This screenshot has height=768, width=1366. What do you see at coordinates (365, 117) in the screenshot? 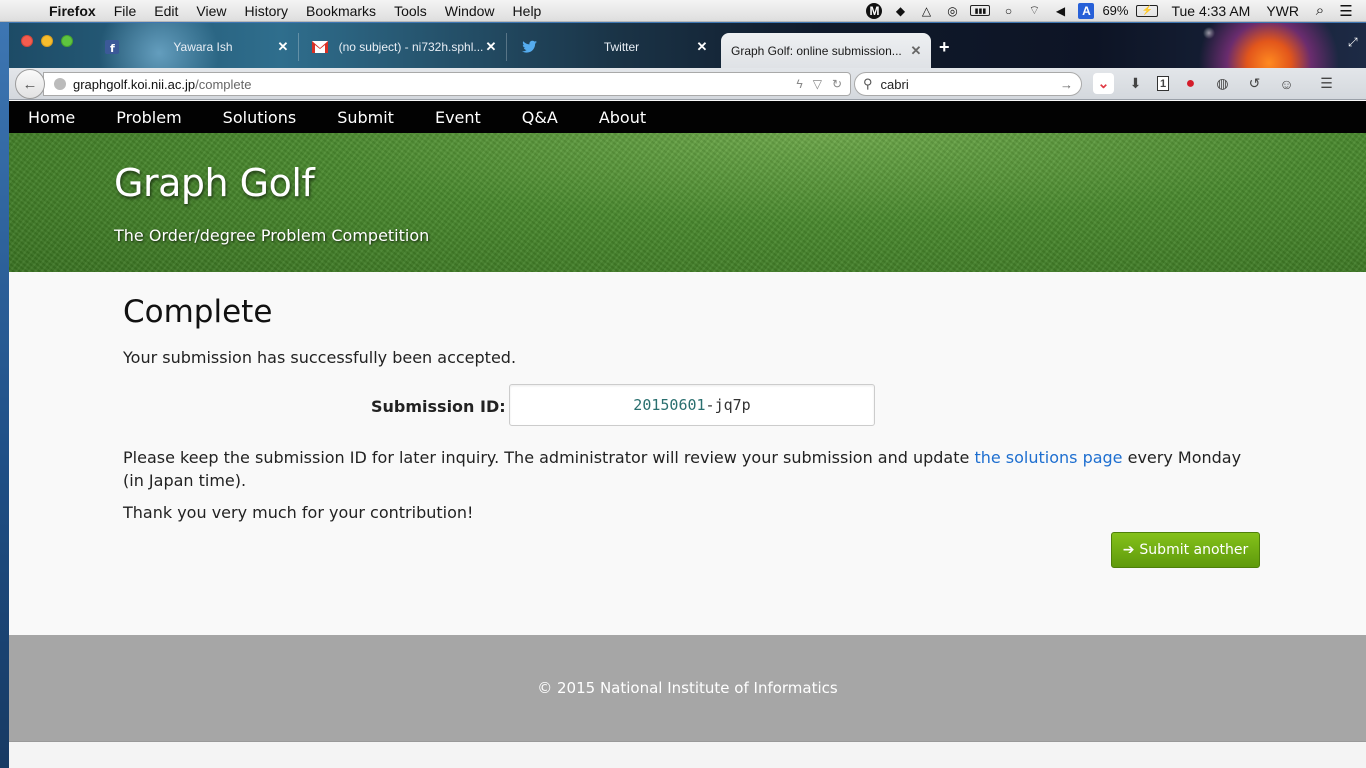
I see `nav-submit: Submit` at bounding box center [365, 117].